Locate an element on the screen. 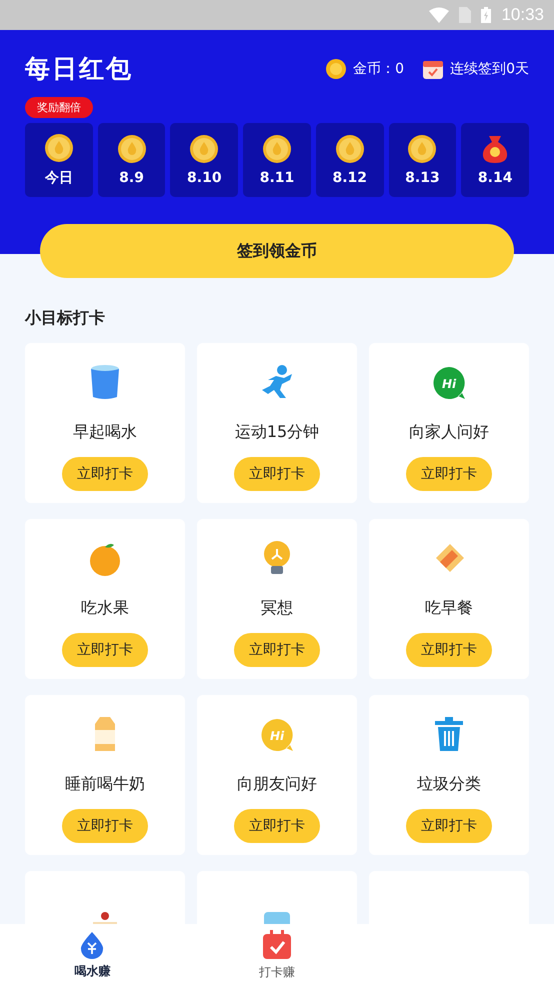 The image size is (554, 986). coin-balance: 金币：0 is located at coordinates (378, 69).